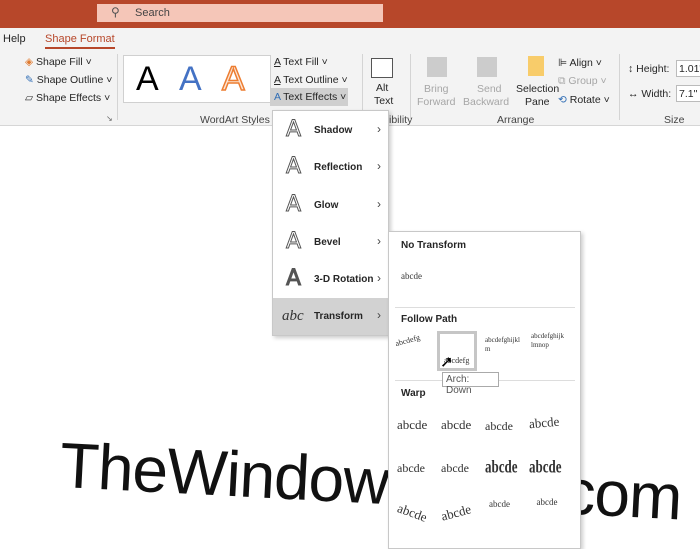 This screenshot has height=549, width=700. I want to click on rotate-label: Rotate, so click(585, 100).